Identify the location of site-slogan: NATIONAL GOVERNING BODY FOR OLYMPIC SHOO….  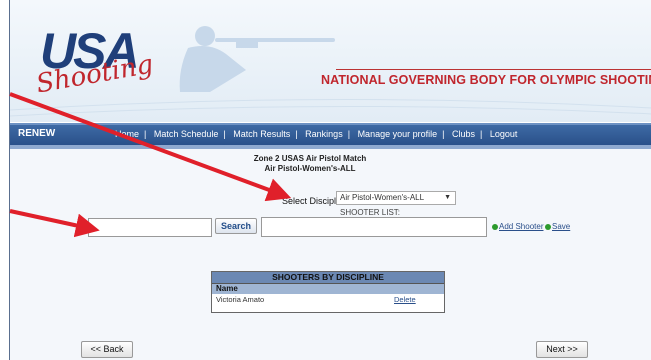
(486, 80).